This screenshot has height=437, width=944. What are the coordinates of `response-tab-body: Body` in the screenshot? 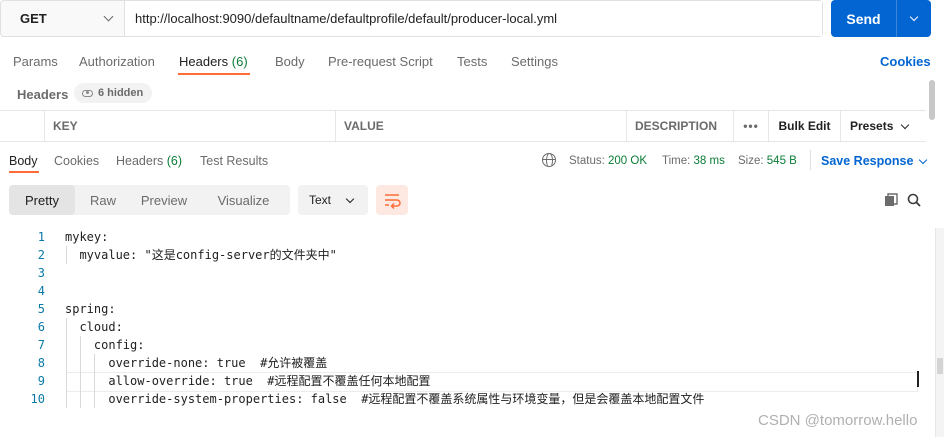 It's located at (23, 161).